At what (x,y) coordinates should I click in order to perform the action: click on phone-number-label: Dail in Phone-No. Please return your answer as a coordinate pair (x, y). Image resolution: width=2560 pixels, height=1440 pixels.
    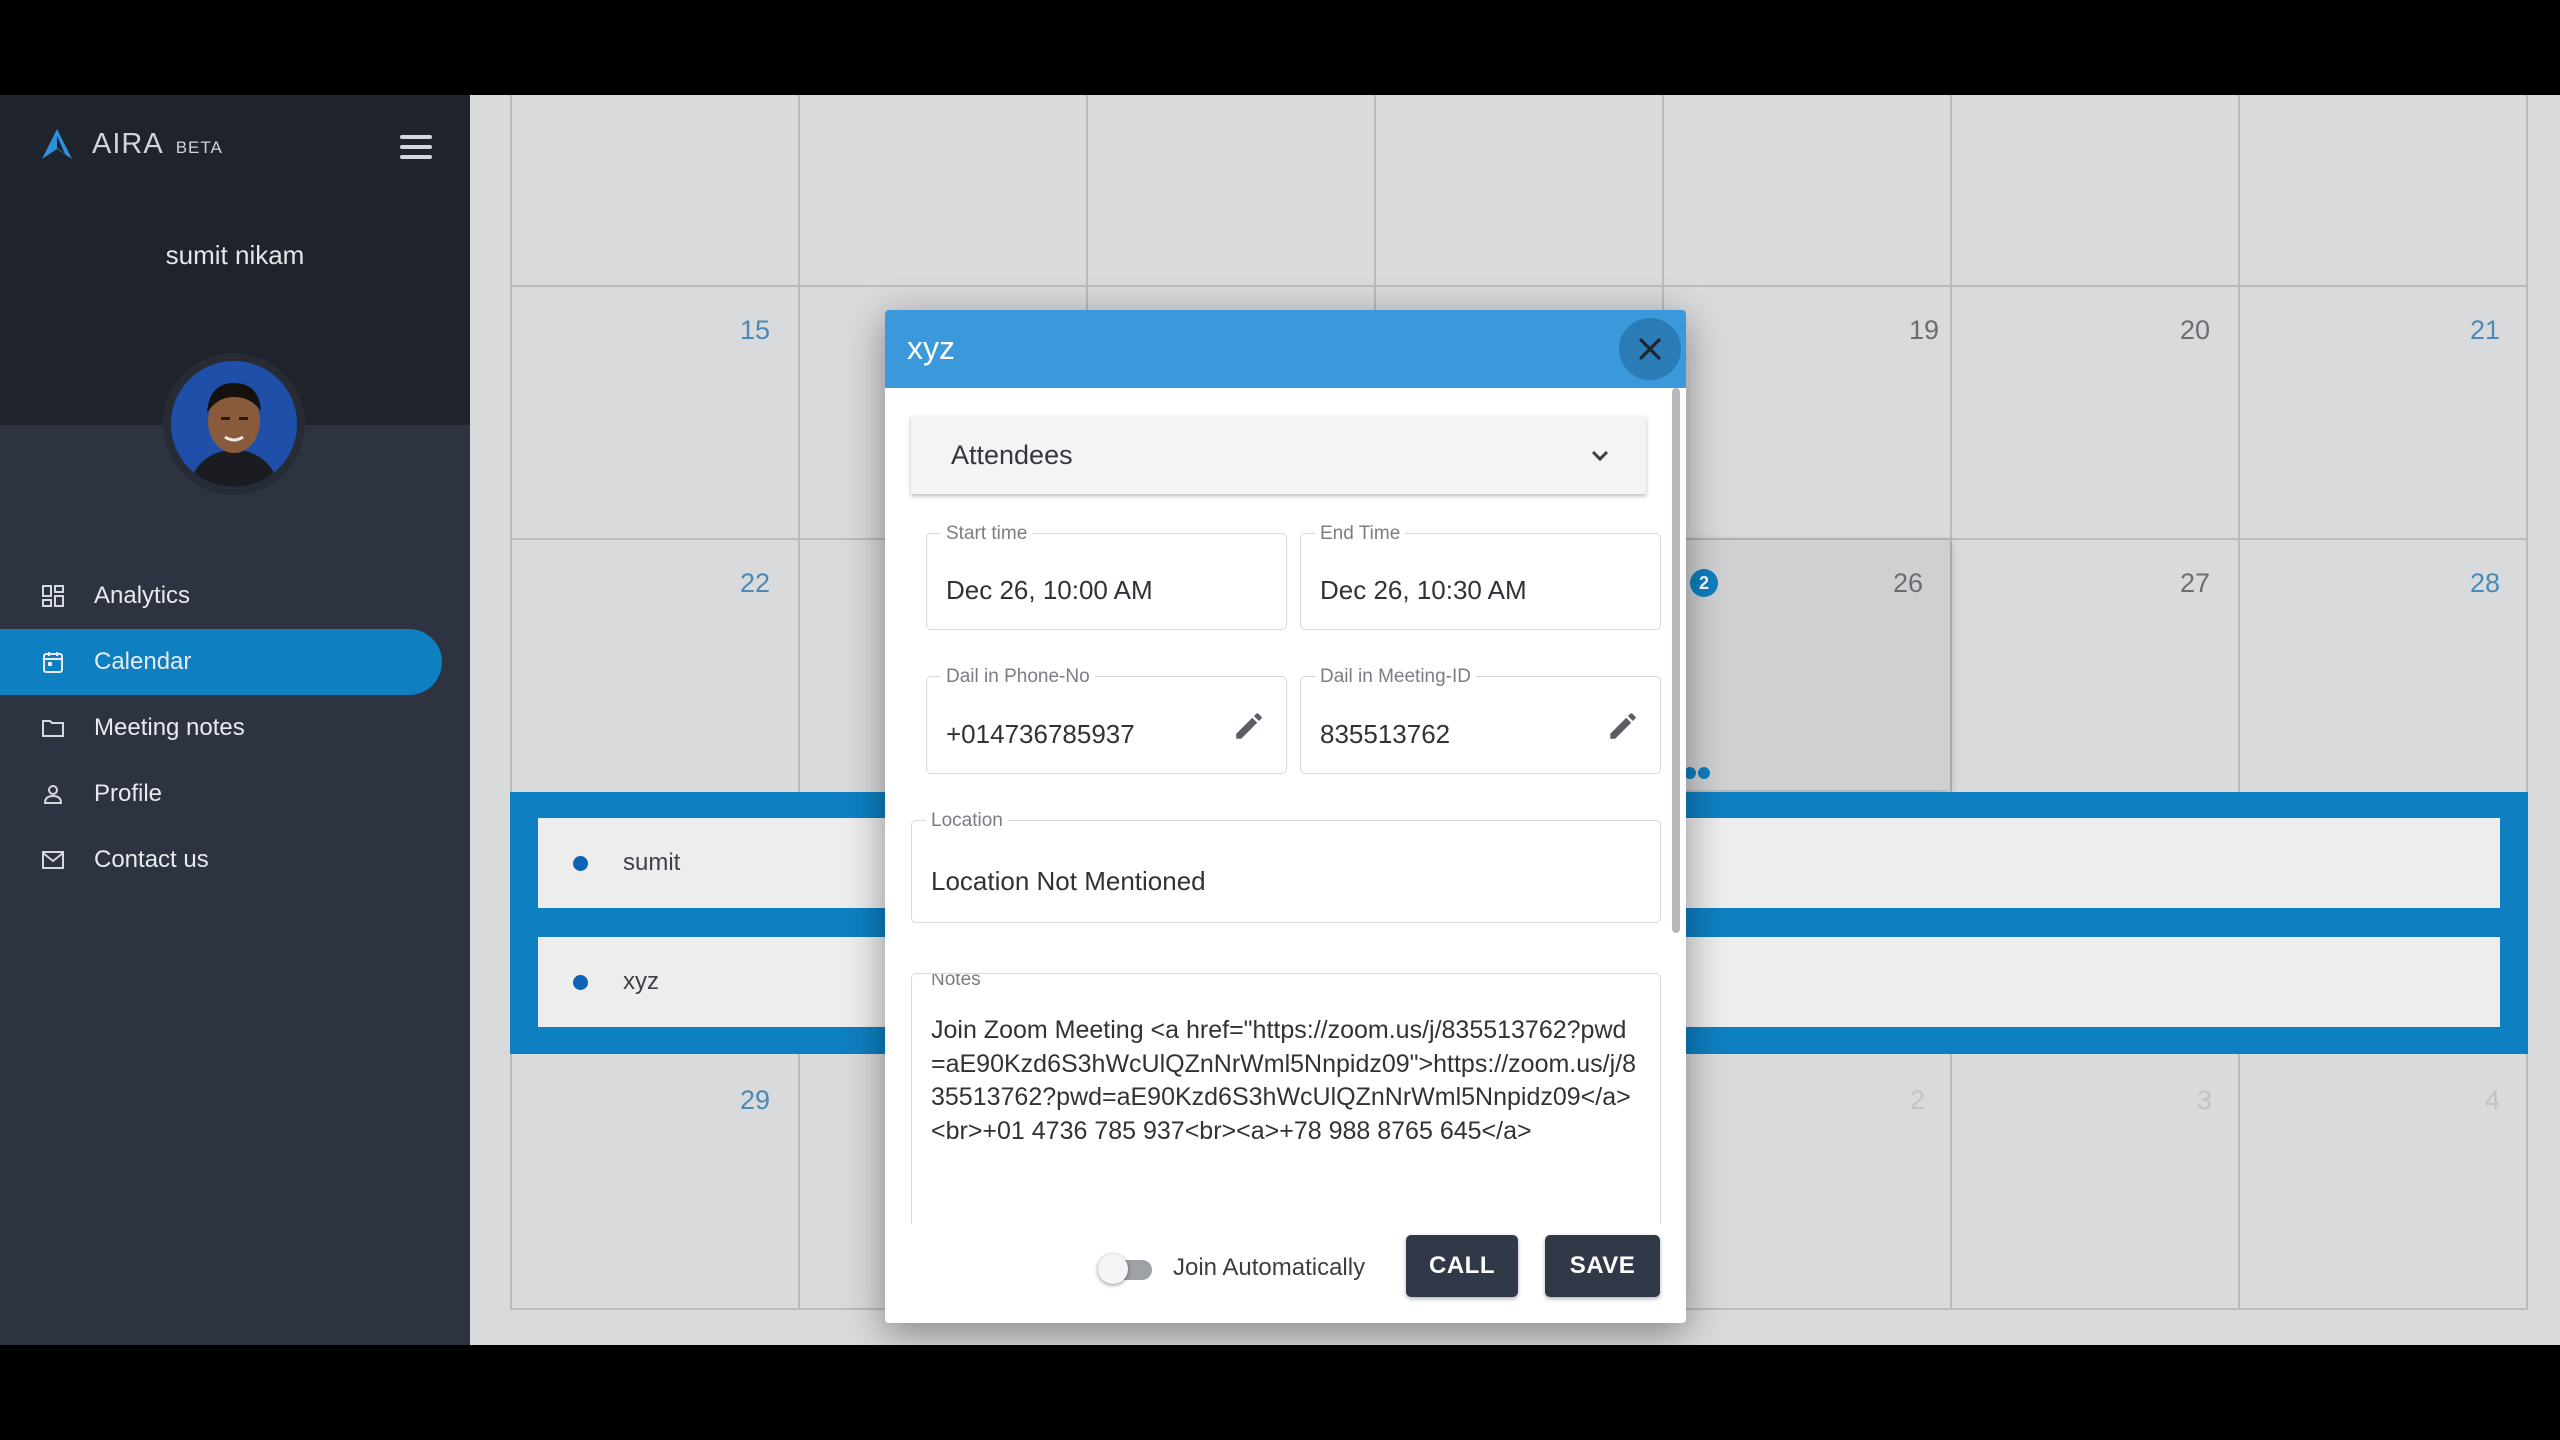
    Looking at the image, I should click on (1018, 677).